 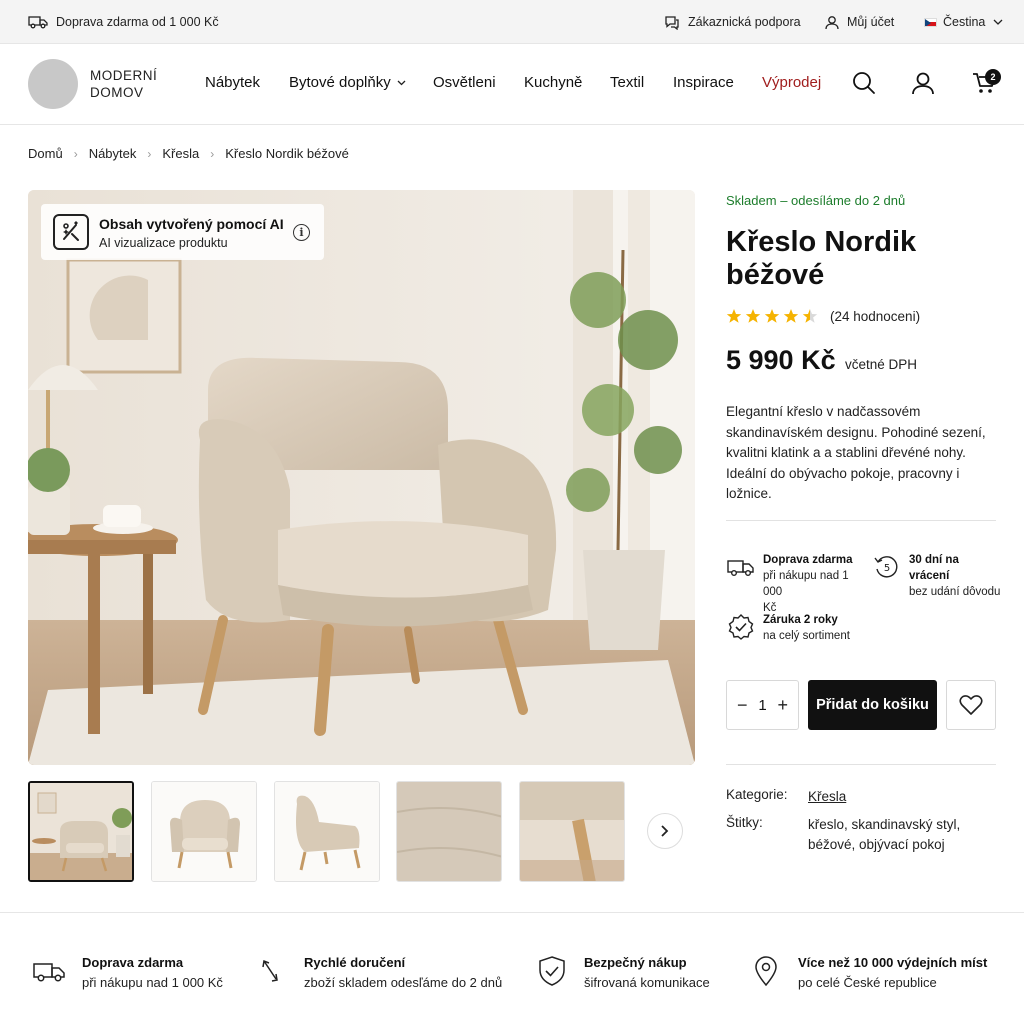 I want to click on wishlist-button, so click(x=971, y=705).